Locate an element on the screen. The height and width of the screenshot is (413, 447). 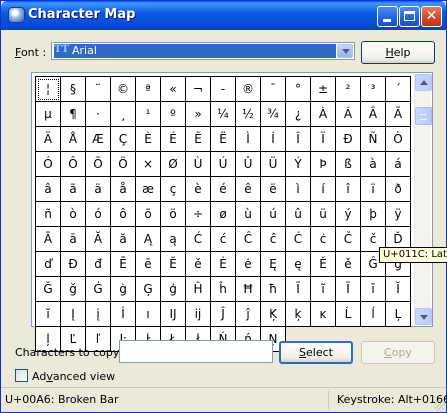
character-cell: Į is located at coordinates (73, 314).